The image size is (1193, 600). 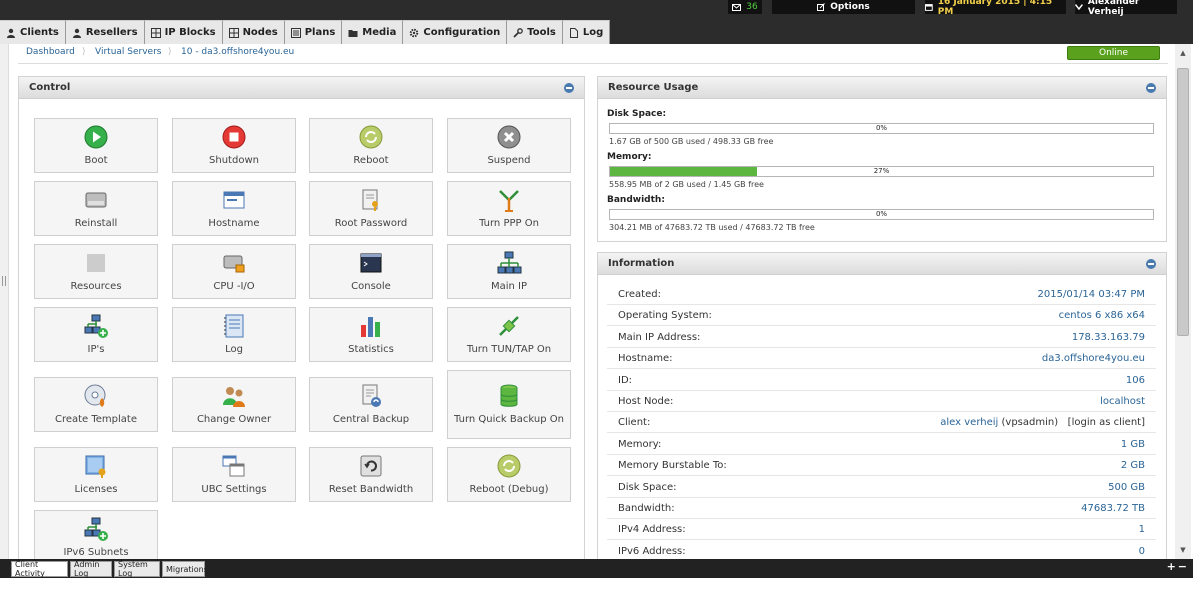 I want to click on control-main-ip-button: Main IP, so click(x=509, y=271).